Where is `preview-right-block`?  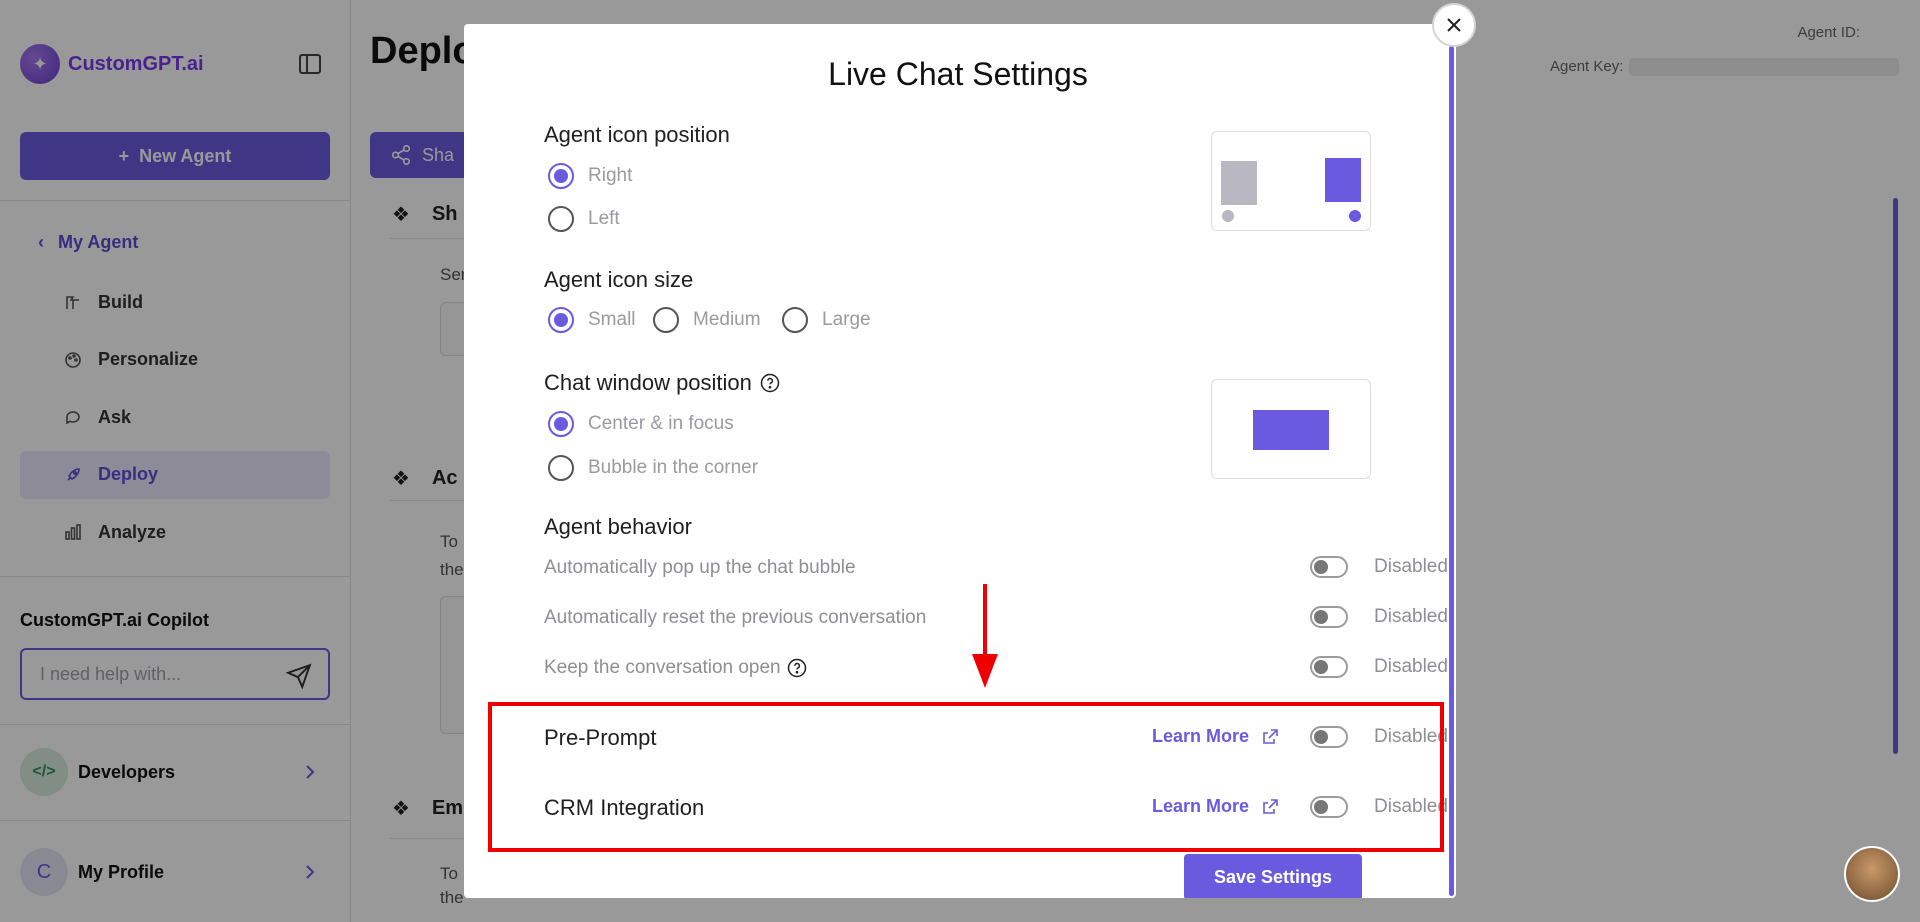
preview-right-block is located at coordinates (1343, 180).